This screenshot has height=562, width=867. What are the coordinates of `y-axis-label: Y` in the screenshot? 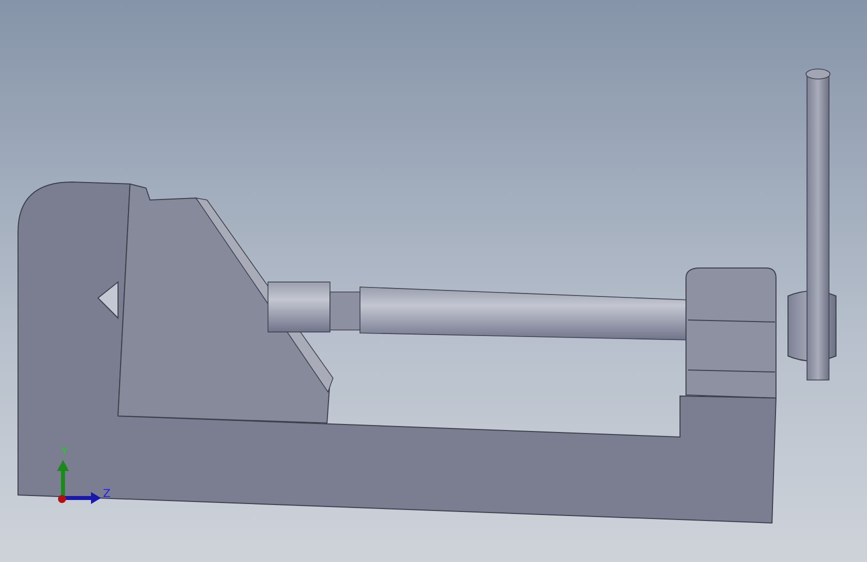 It's located at (64, 451).